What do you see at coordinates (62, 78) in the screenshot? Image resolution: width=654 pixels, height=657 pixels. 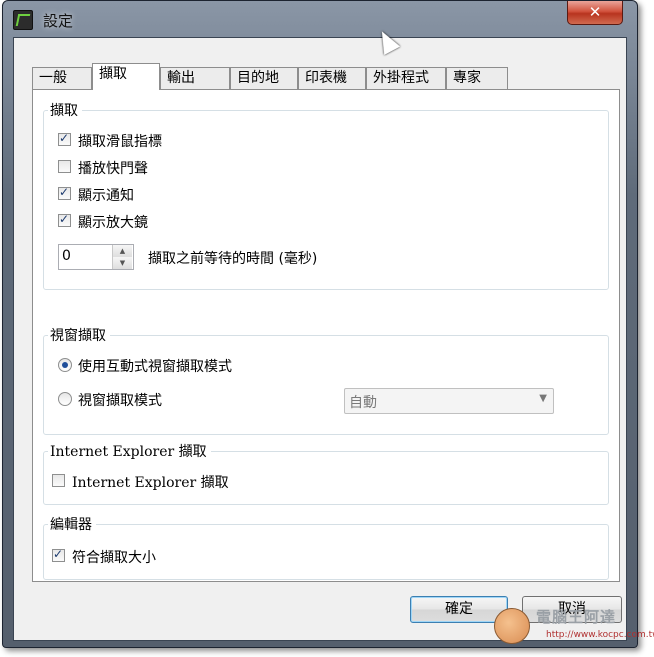 I see `tab-general: 一般` at bounding box center [62, 78].